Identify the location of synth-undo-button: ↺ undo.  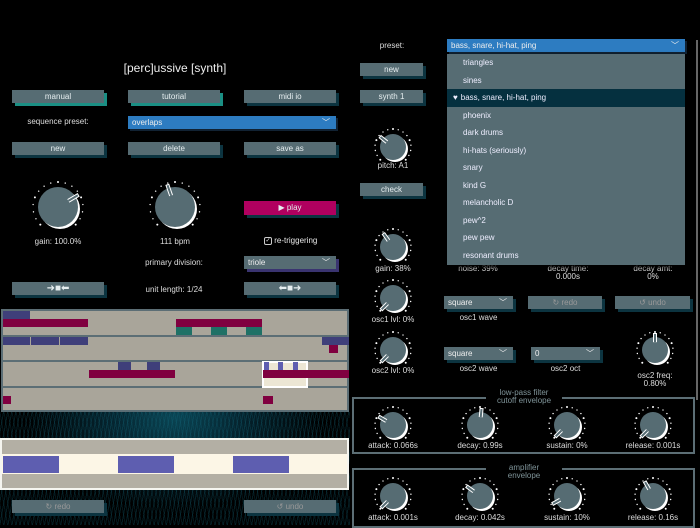
(652, 302).